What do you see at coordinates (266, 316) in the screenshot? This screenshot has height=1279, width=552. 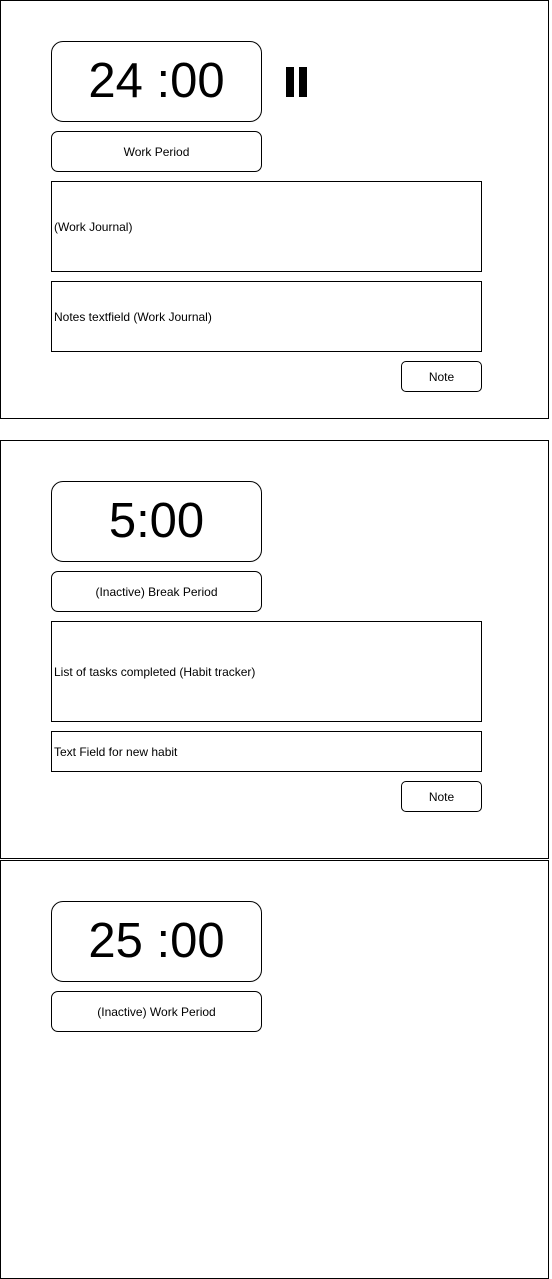 I see `notes-textfield: Notes textfield (Work Journal)` at bounding box center [266, 316].